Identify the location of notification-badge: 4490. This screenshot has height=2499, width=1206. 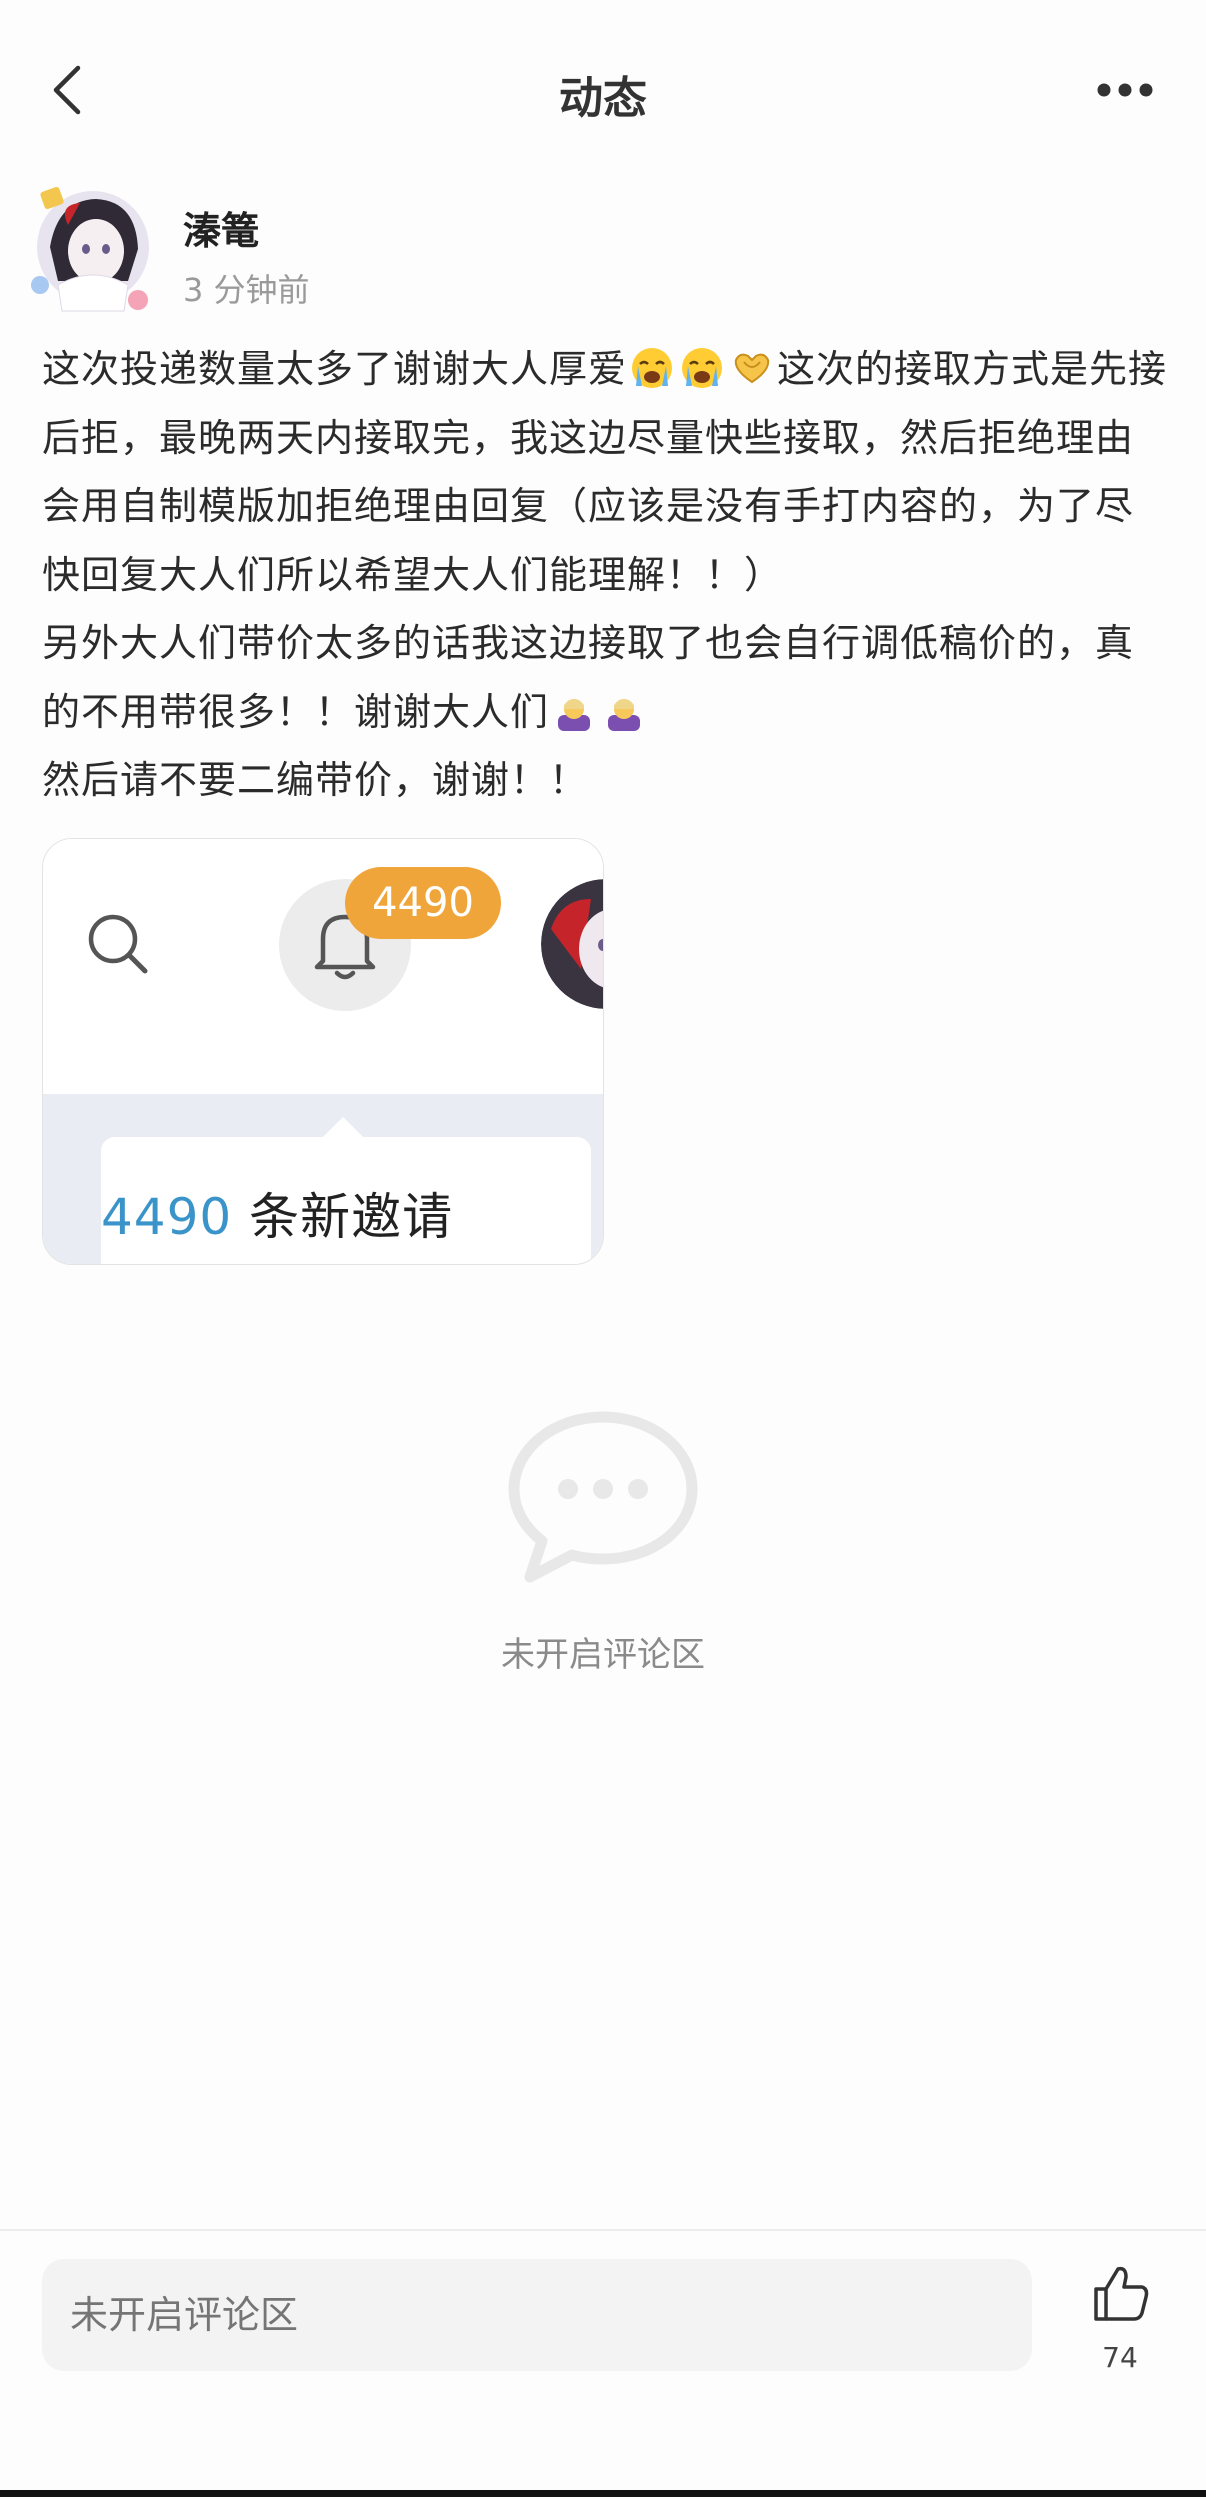
(423, 903).